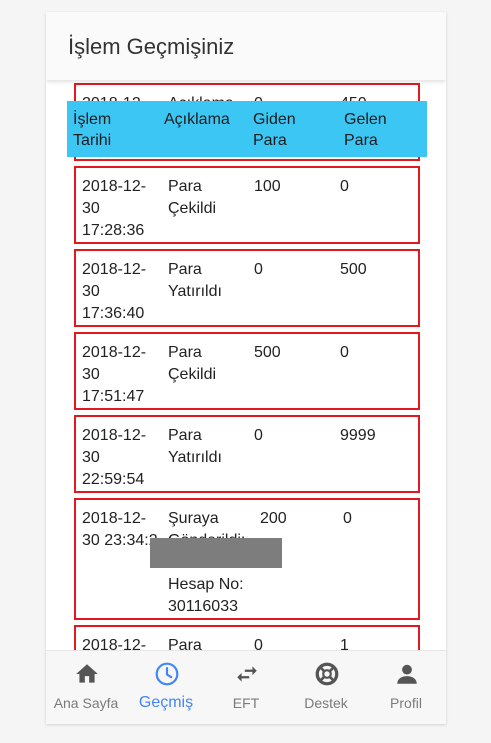 The height and width of the screenshot is (743, 491). I want to click on table-row: 2018-12- Para 0 1, so click(247, 637).